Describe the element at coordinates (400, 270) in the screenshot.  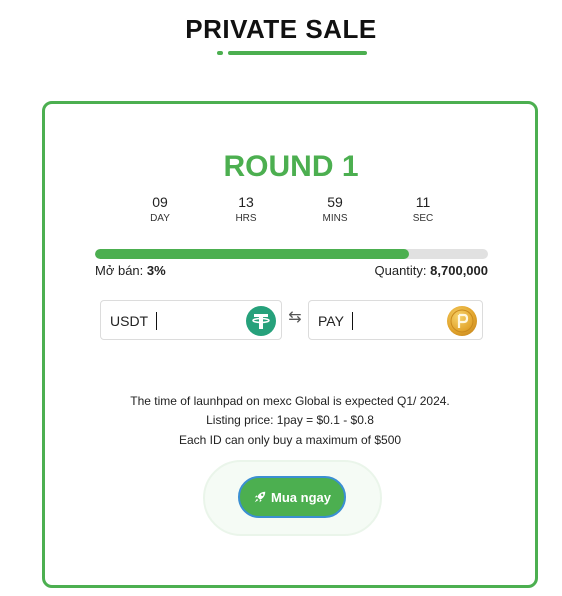
I see `quantity-label: Quantity:` at that location.